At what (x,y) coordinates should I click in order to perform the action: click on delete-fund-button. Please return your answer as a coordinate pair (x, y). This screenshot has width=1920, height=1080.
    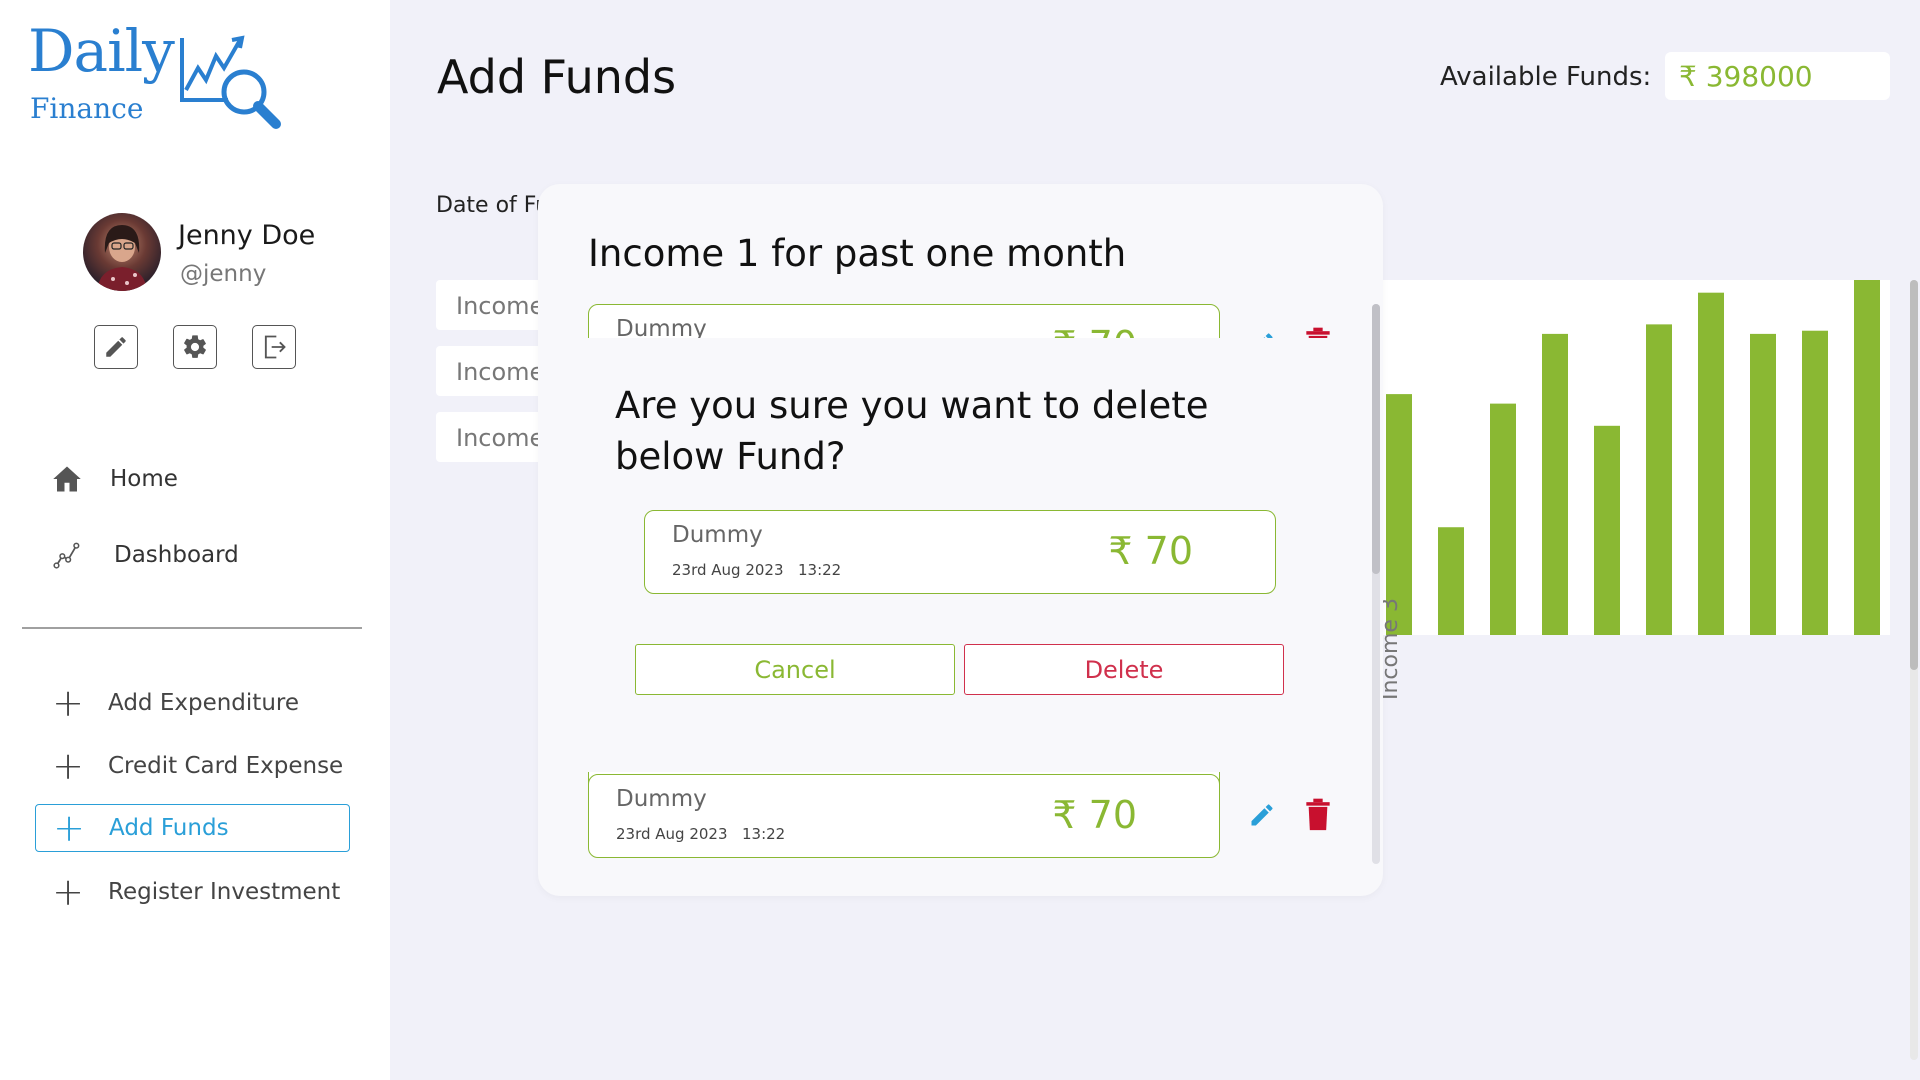
    Looking at the image, I should click on (1318, 815).